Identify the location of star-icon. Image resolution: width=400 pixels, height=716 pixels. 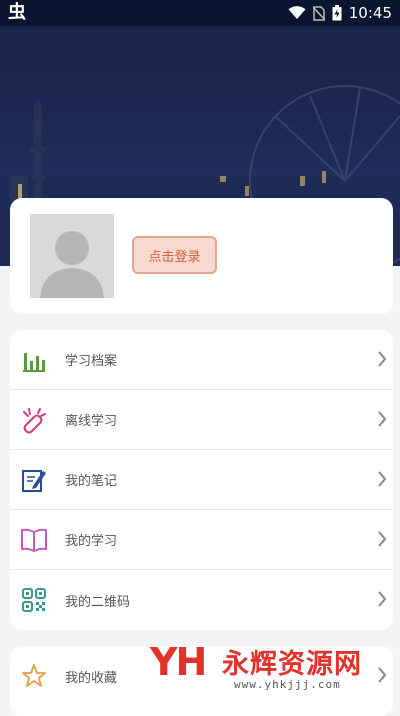
(34, 676).